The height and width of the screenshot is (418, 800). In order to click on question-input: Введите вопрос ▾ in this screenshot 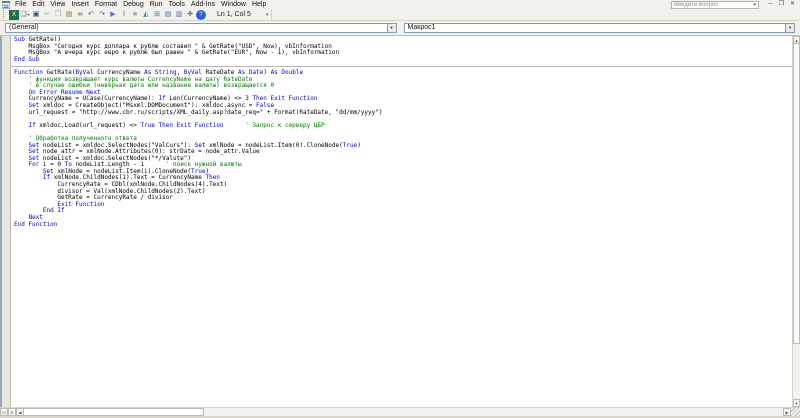, I will do `click(715, 4)`.